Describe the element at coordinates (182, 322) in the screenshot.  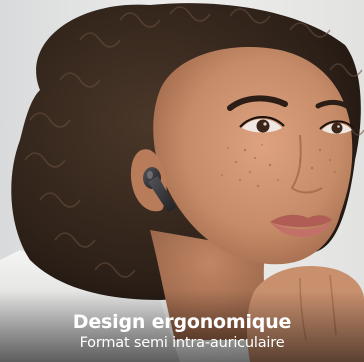
I see `caption-title: Design ergonomique` at that location.